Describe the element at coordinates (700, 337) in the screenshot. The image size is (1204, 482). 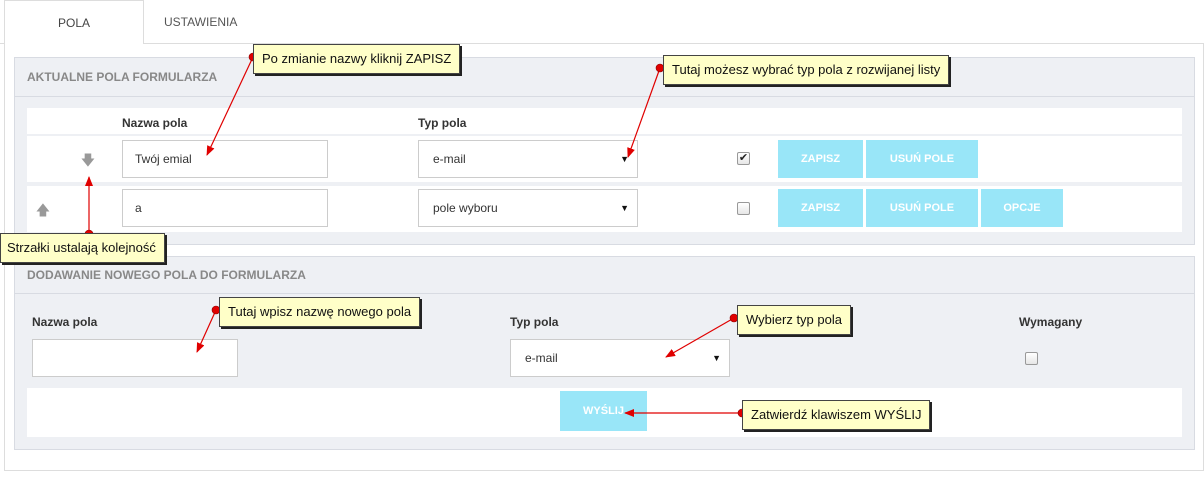
I see `arrow-line-new-type` at that location.